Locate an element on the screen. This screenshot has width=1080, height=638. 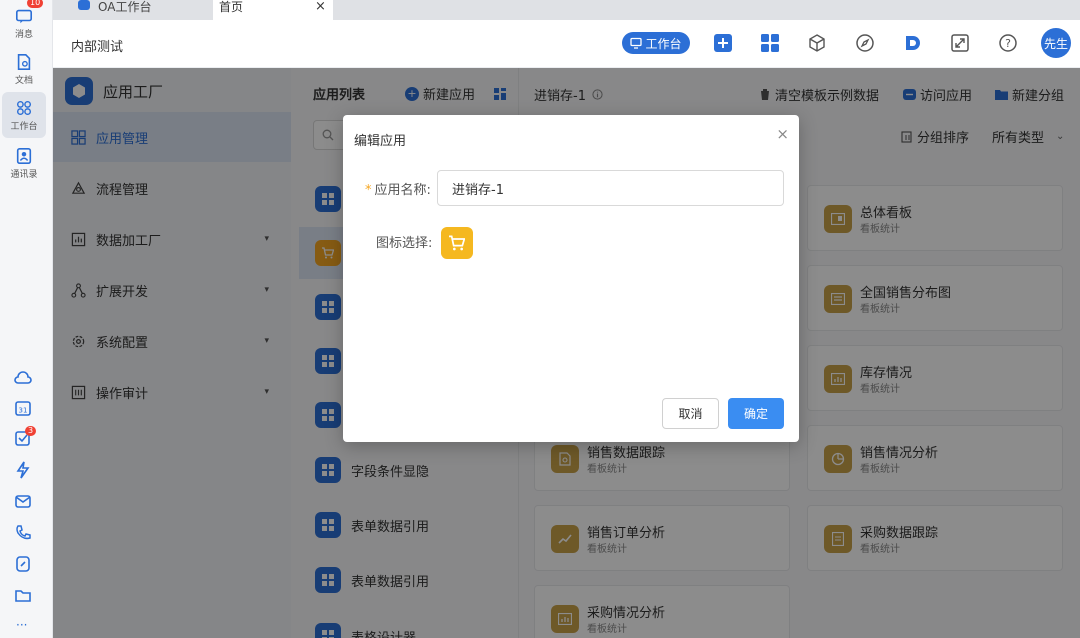
calendar-icon: 31 is located at coordinates (23, 408).